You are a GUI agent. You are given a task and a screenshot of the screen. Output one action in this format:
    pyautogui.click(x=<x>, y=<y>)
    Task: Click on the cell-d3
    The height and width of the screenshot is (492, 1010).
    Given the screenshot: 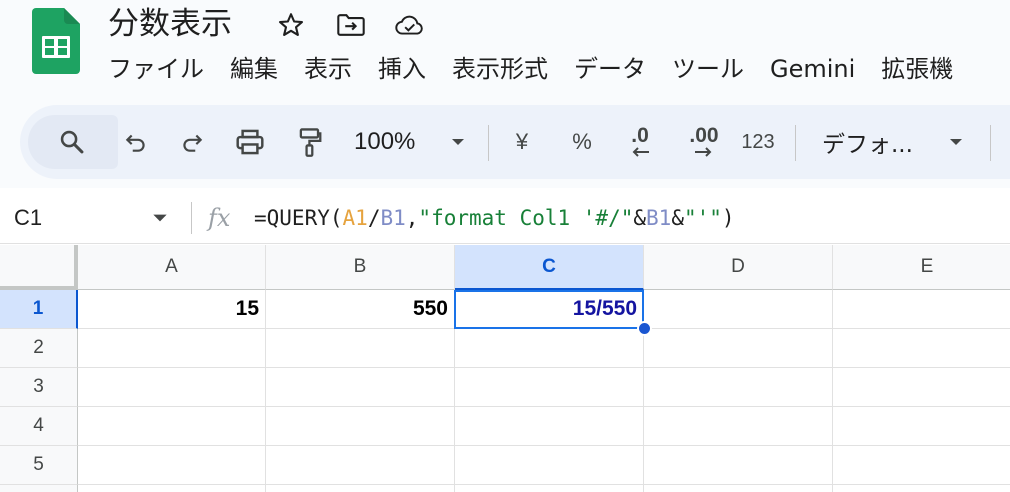 What is the action you would take?
    pyautogui.click(x=738, y=387)
    